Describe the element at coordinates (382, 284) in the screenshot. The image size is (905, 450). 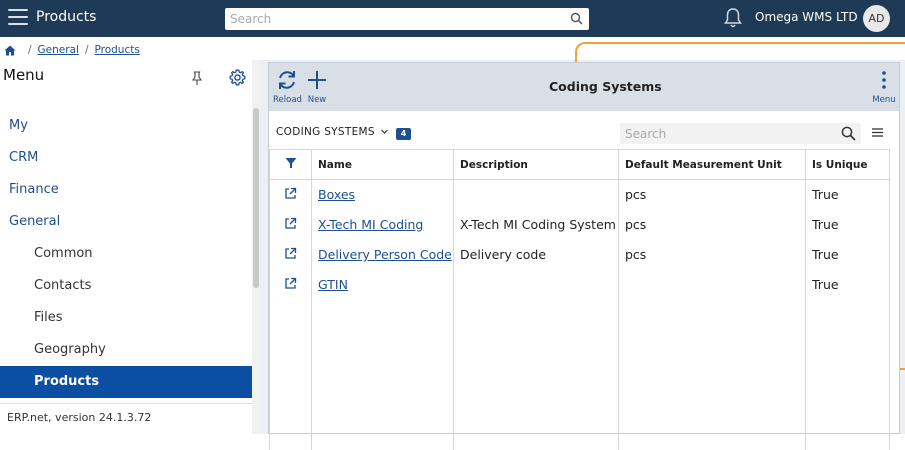
I see `name-cell: GTIN` at that location.